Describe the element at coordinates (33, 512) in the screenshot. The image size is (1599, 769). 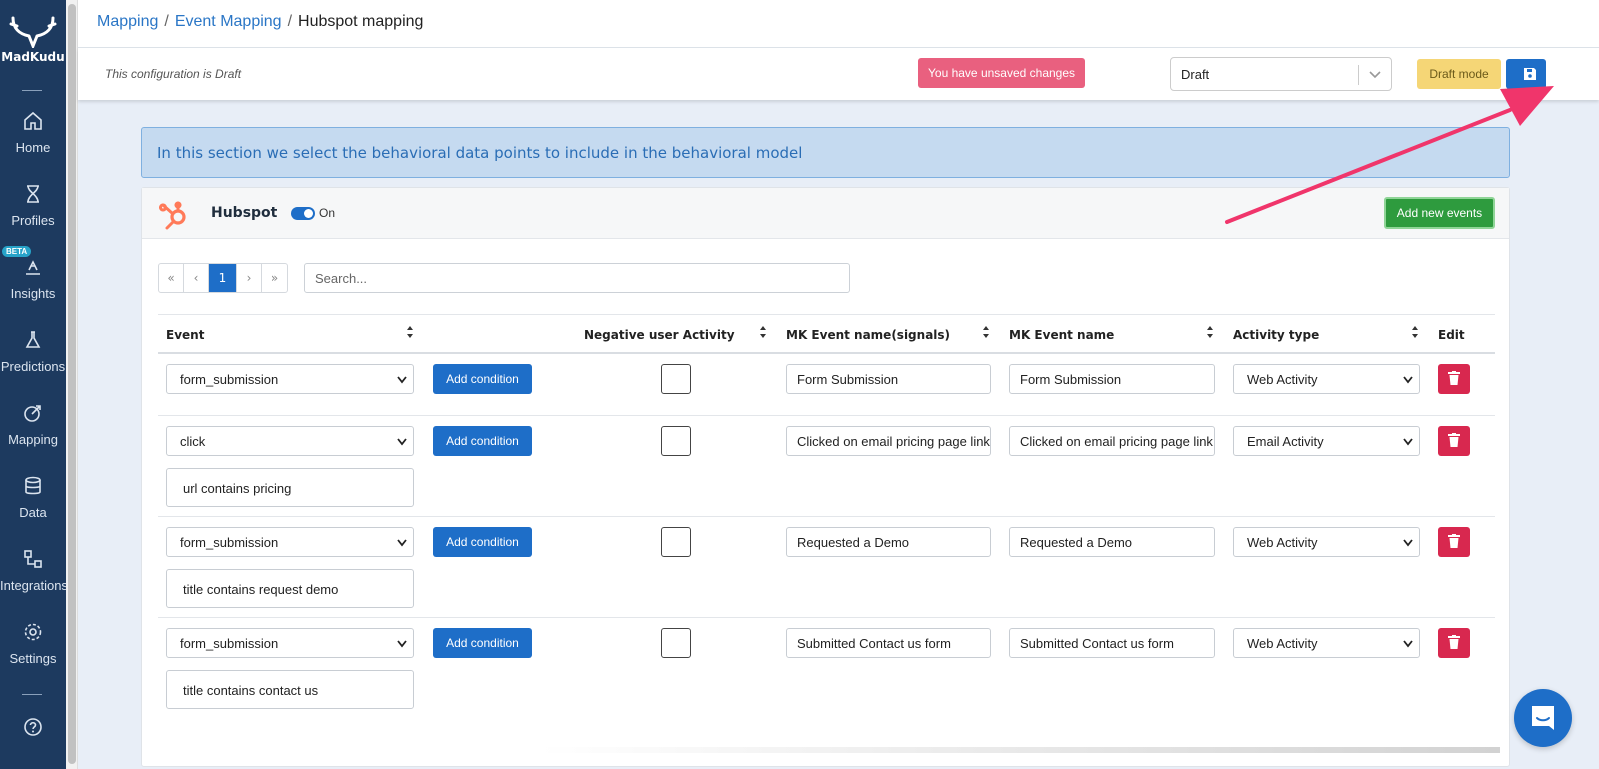
I see `sidebar-item-label: Data` at that location.